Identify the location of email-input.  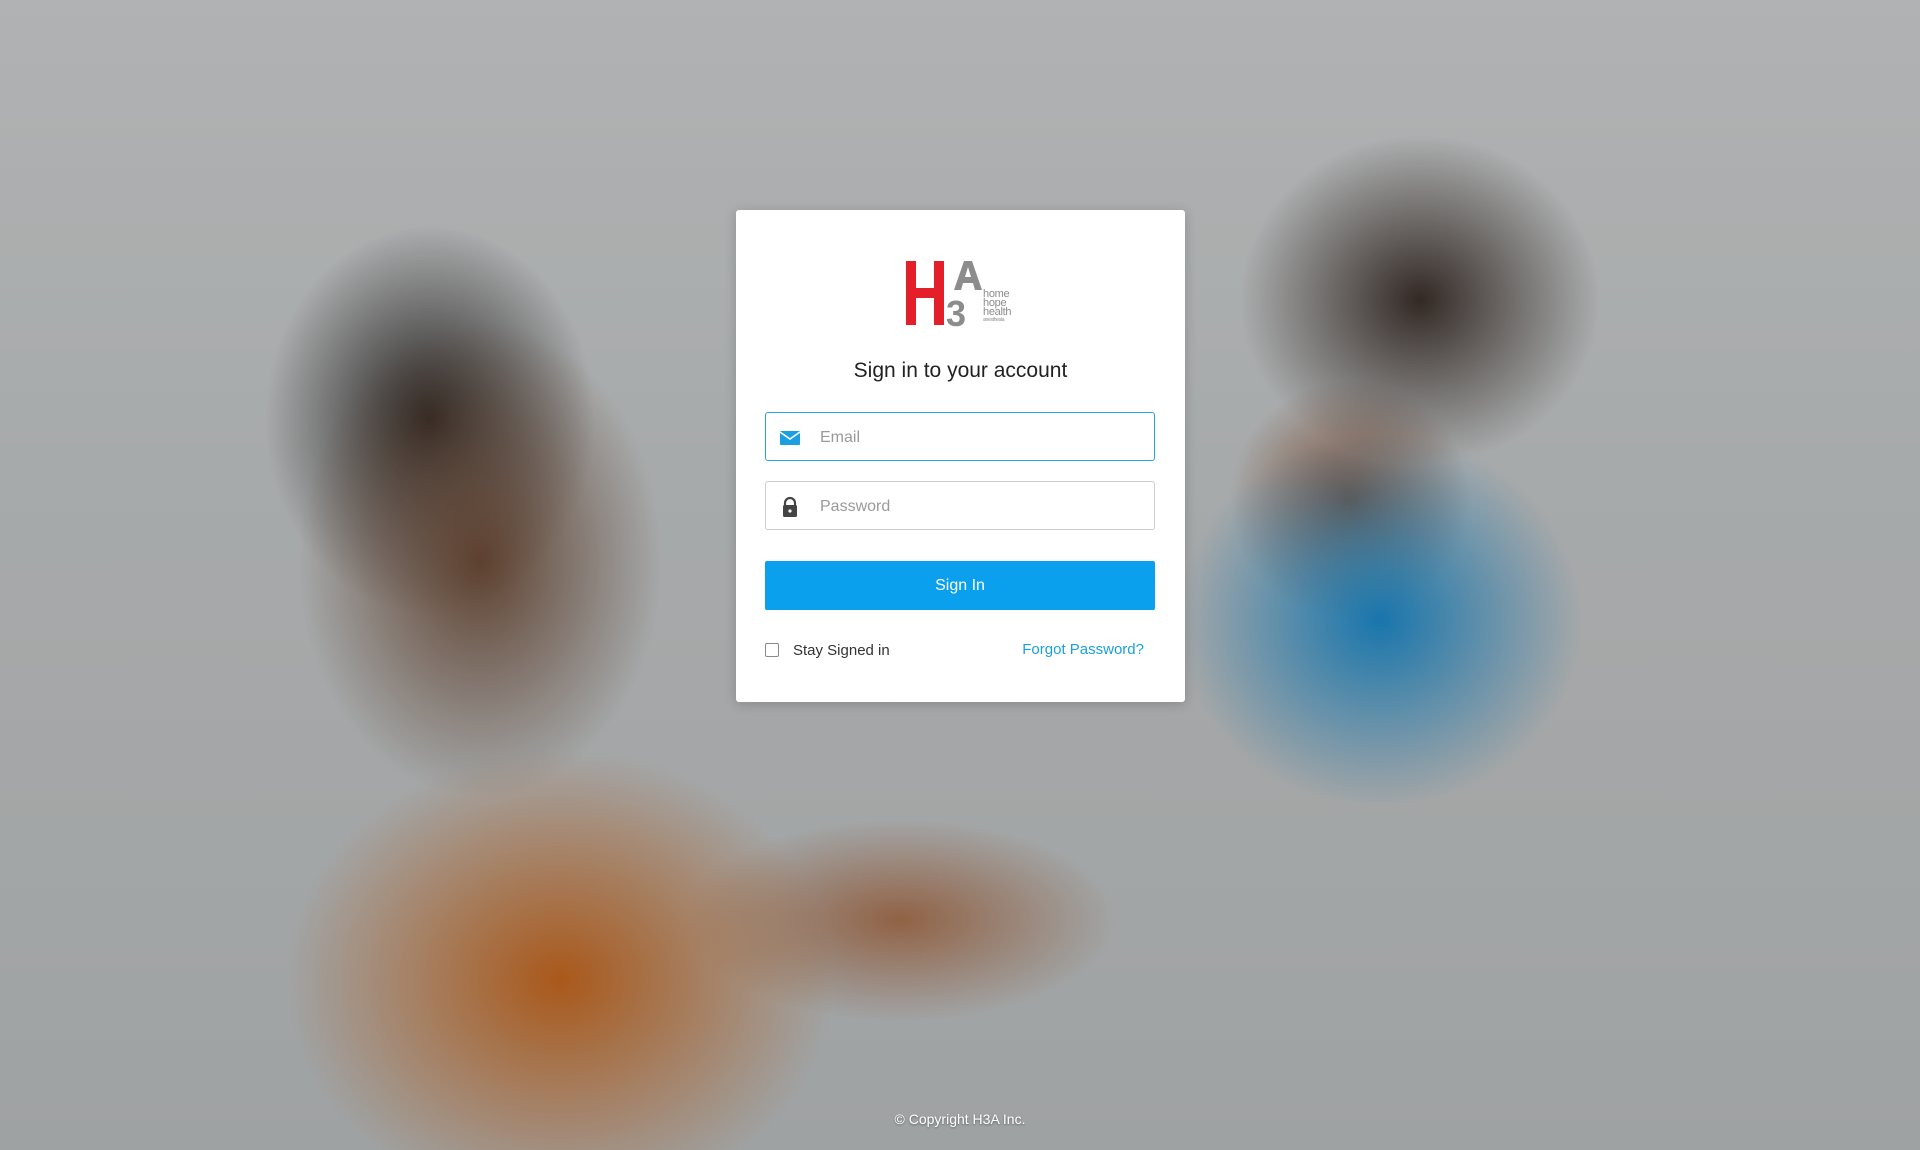
(980, 437).